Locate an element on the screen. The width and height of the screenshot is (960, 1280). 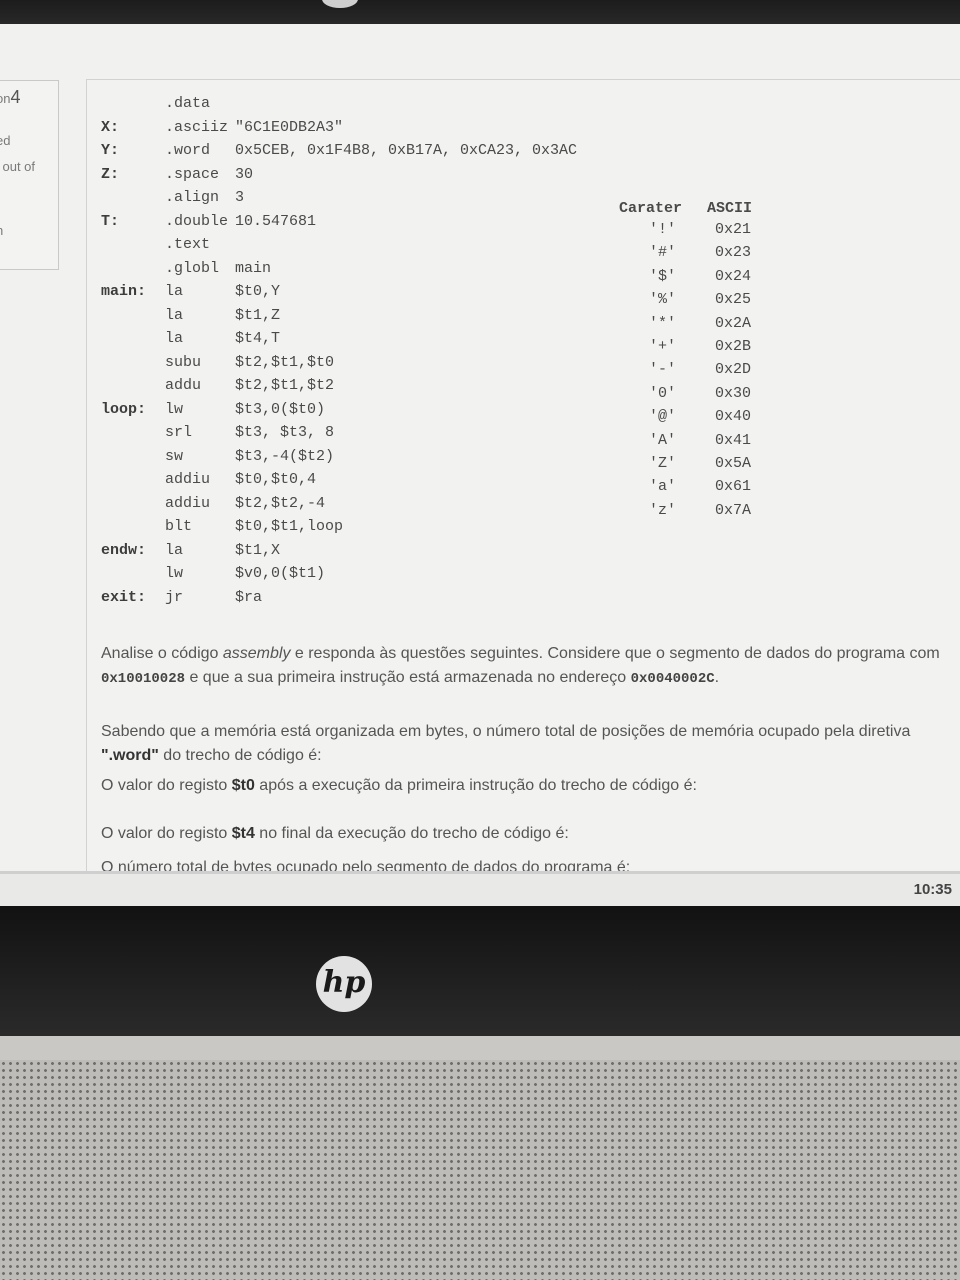
ascii-hex: 0x7A is located at coordinates (733, 510).